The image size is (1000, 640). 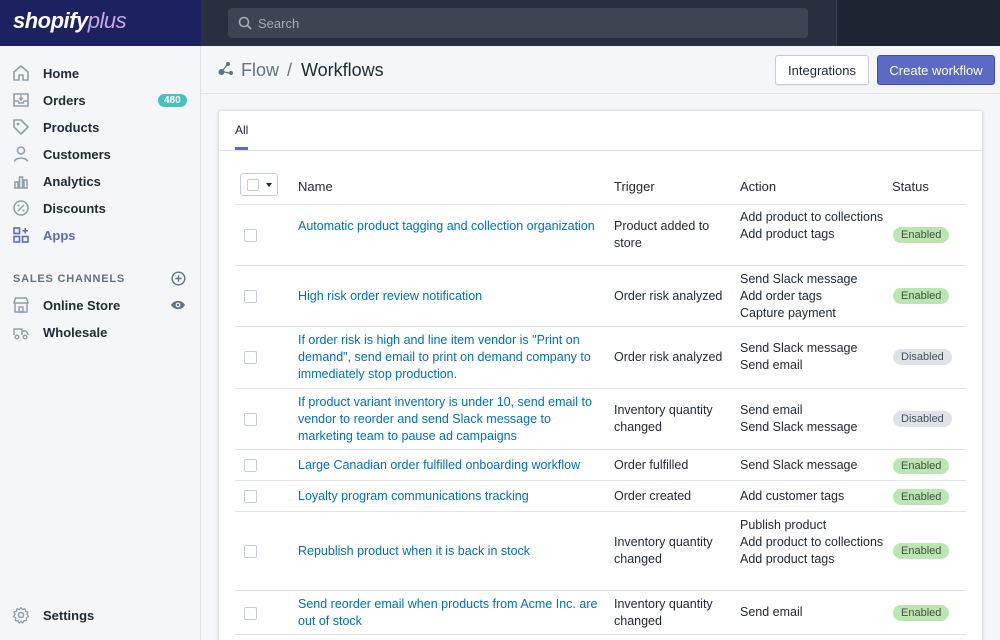 What do you see at coordinates (69, 615) in the screenshot?
I see `sidebar-item-label: Settings` at bounding box center [69, 615].